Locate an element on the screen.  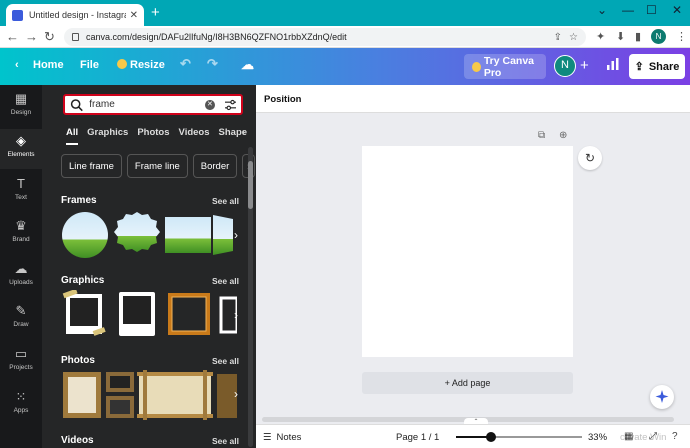
magic-assistant-icon is located at coordinates (662, 397).